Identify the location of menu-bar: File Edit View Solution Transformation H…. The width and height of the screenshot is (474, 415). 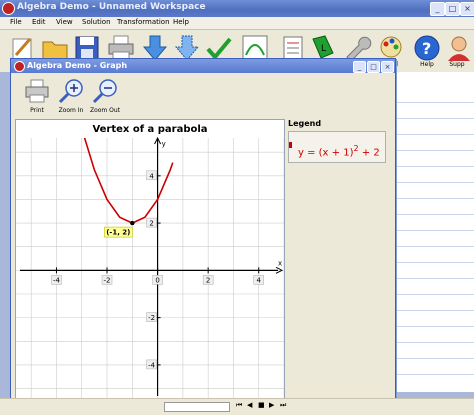
(237, 23).